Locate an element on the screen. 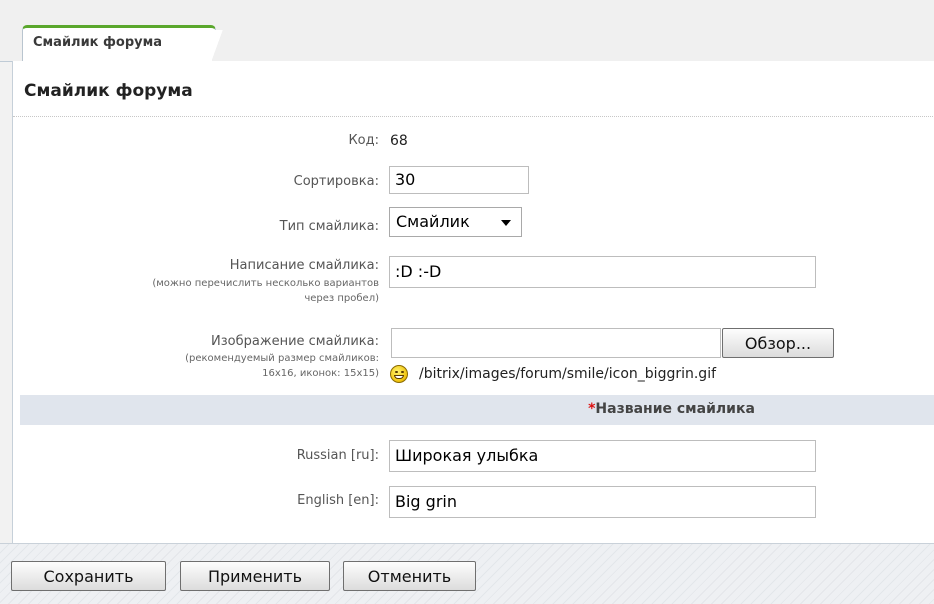  name-en-label: English [en]: is located at coordinates (338, 500).